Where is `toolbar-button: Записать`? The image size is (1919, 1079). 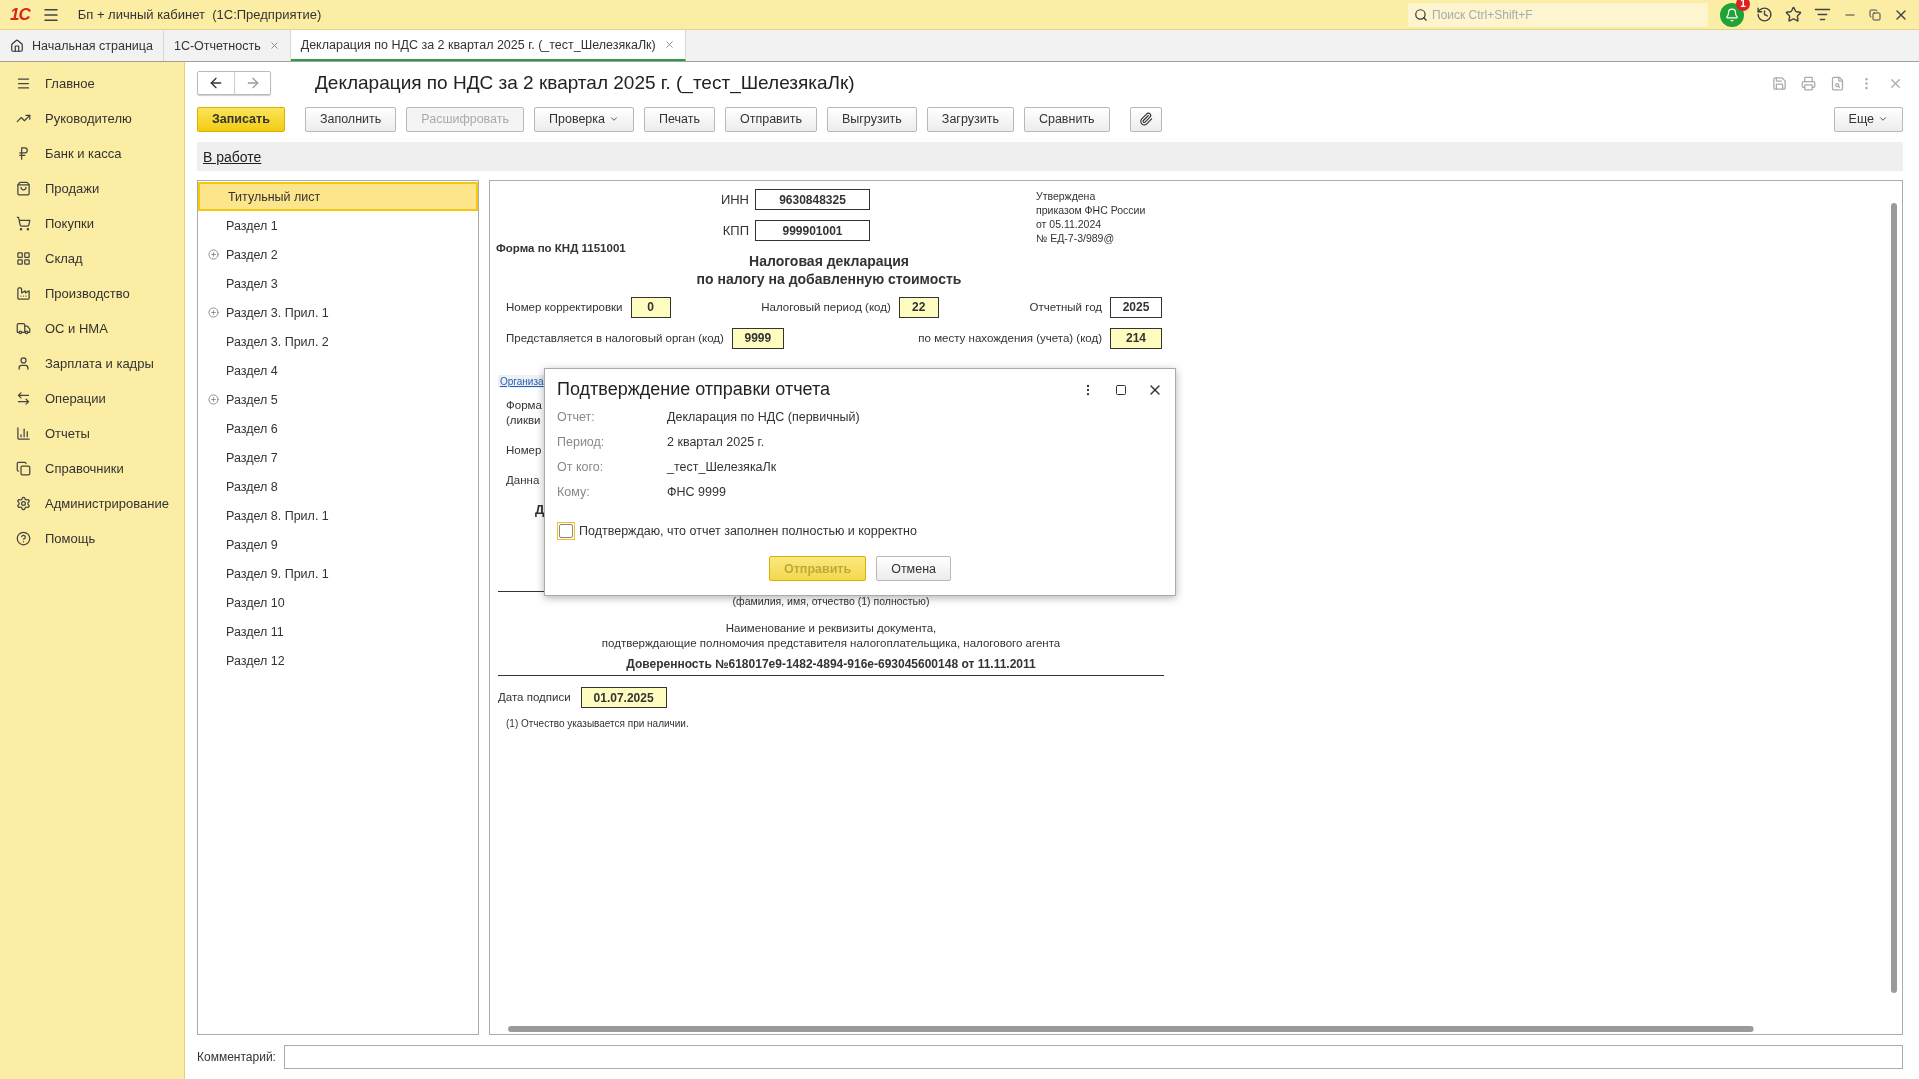
toolbar-button: Записать is located at coordinates (241, 119).